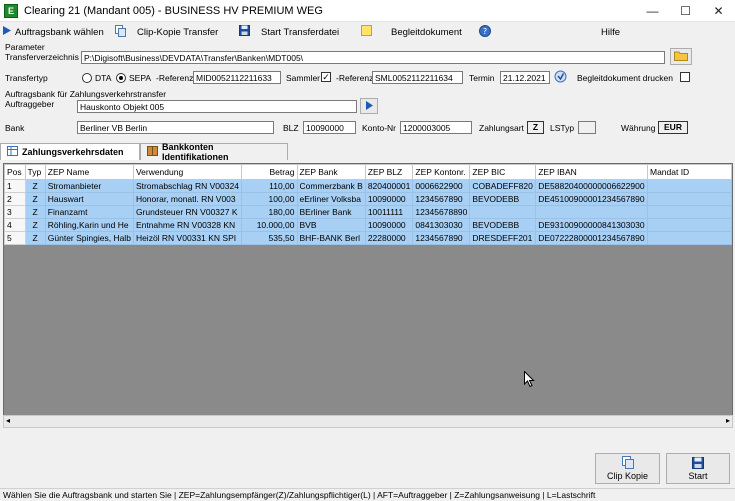 The height and width of the screenshot is (501, 735). What do you see at coordinates (187, 186) in the screenshot?
I see `cell-verwendung: Stromabschlag RN V00324` at bounding box center [187, 186].